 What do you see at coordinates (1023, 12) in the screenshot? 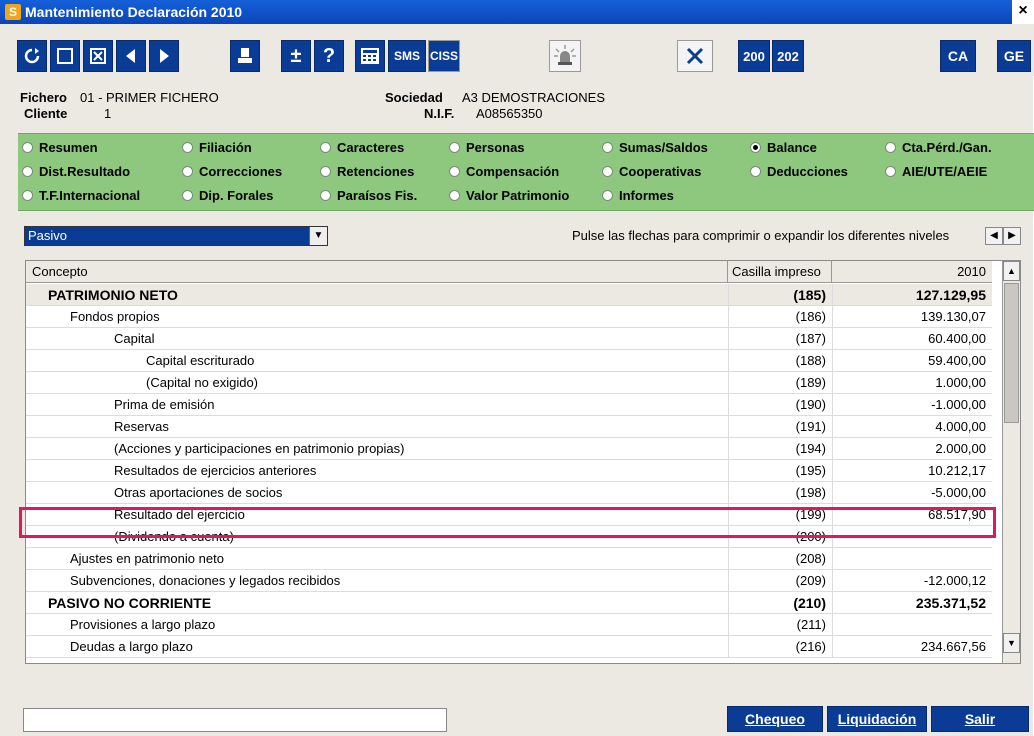
I see `close-icon: ×` at bounding box center [1023, 12].